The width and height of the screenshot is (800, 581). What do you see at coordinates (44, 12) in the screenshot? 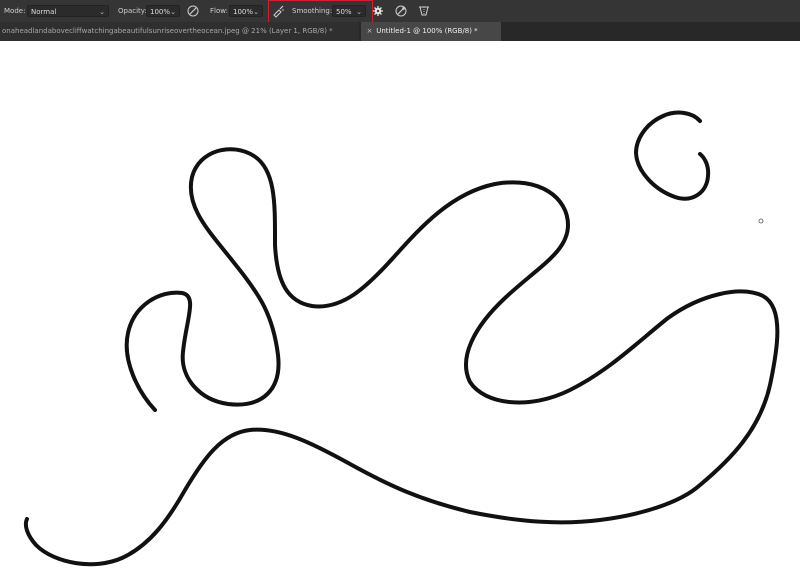
I see `mode-value: Normal` at bounding box center [44, 12].